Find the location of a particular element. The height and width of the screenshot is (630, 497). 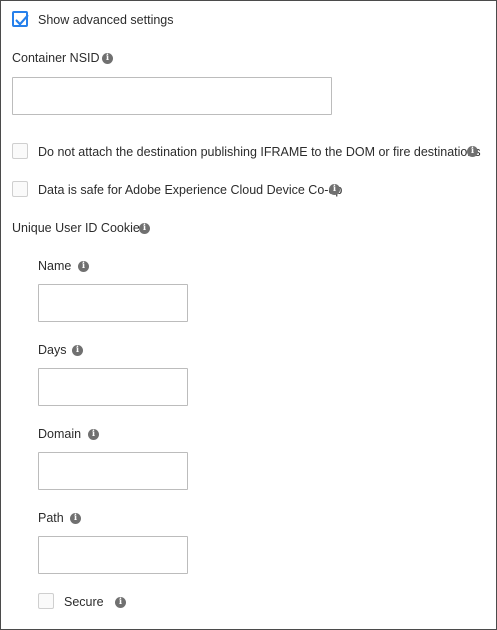

cookie-name-label: Name is located at coordinates (55, 266).